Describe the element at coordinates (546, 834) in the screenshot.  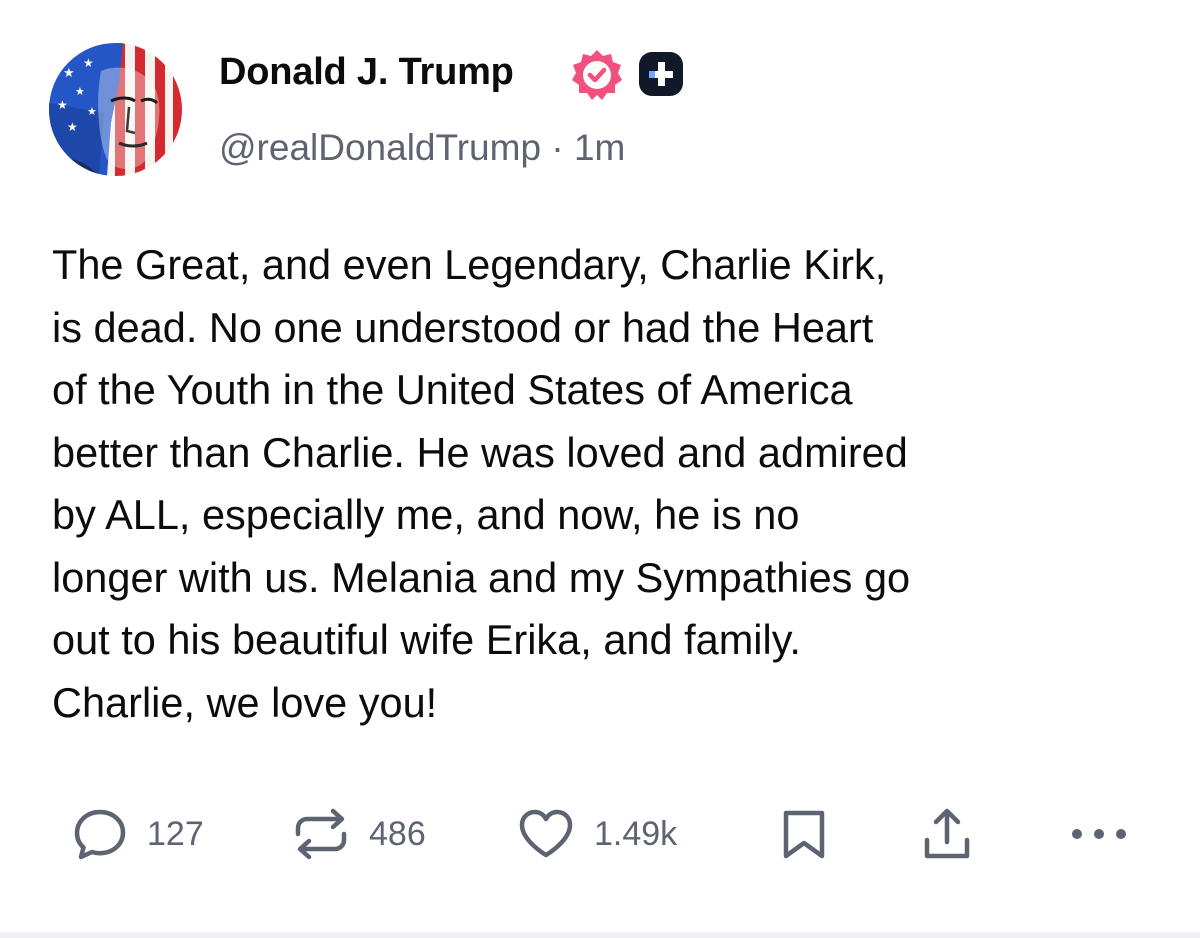
I see `heart-icon` at that location.